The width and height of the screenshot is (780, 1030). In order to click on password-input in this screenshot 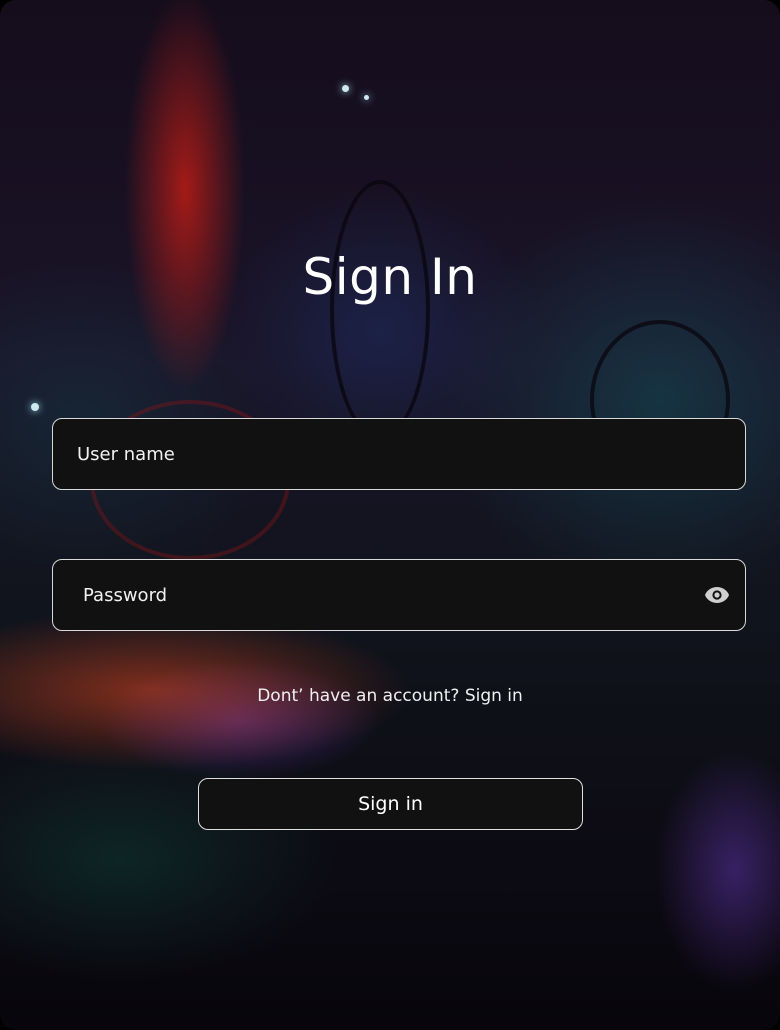, I will do `click(371, 595)`.